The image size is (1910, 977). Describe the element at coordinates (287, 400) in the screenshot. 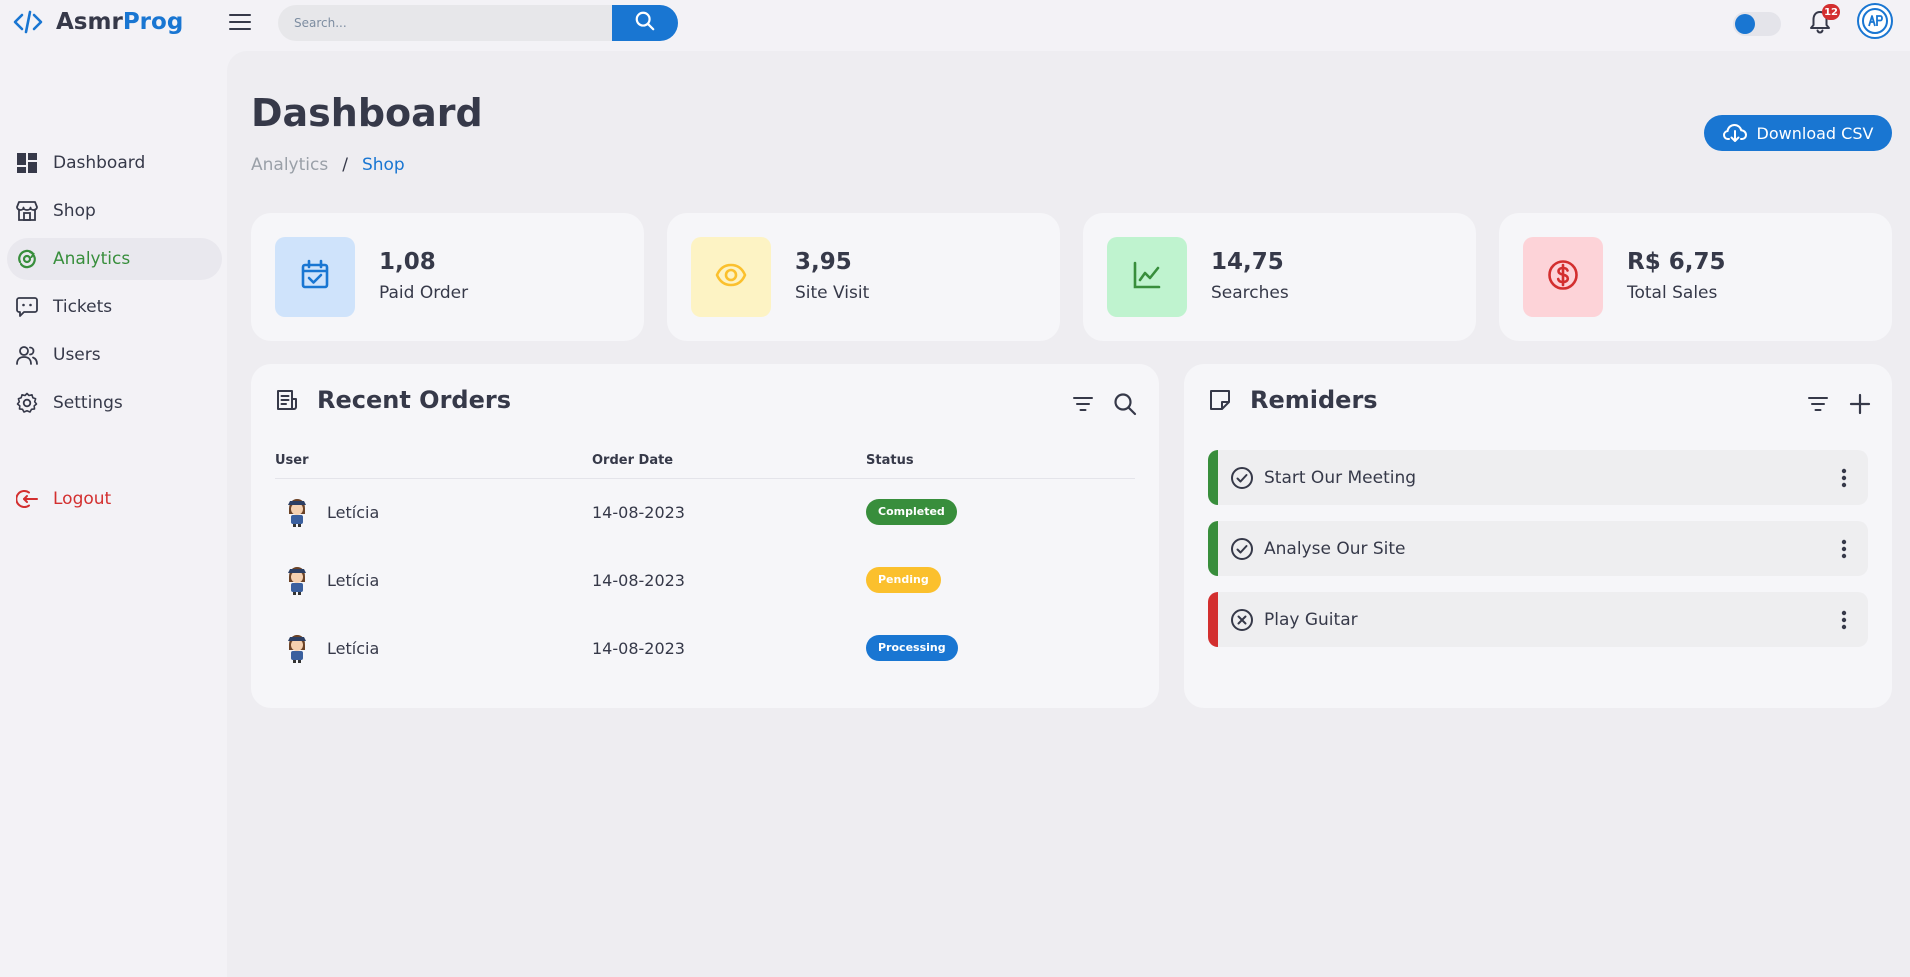

I see `receipt-icon` at that location.